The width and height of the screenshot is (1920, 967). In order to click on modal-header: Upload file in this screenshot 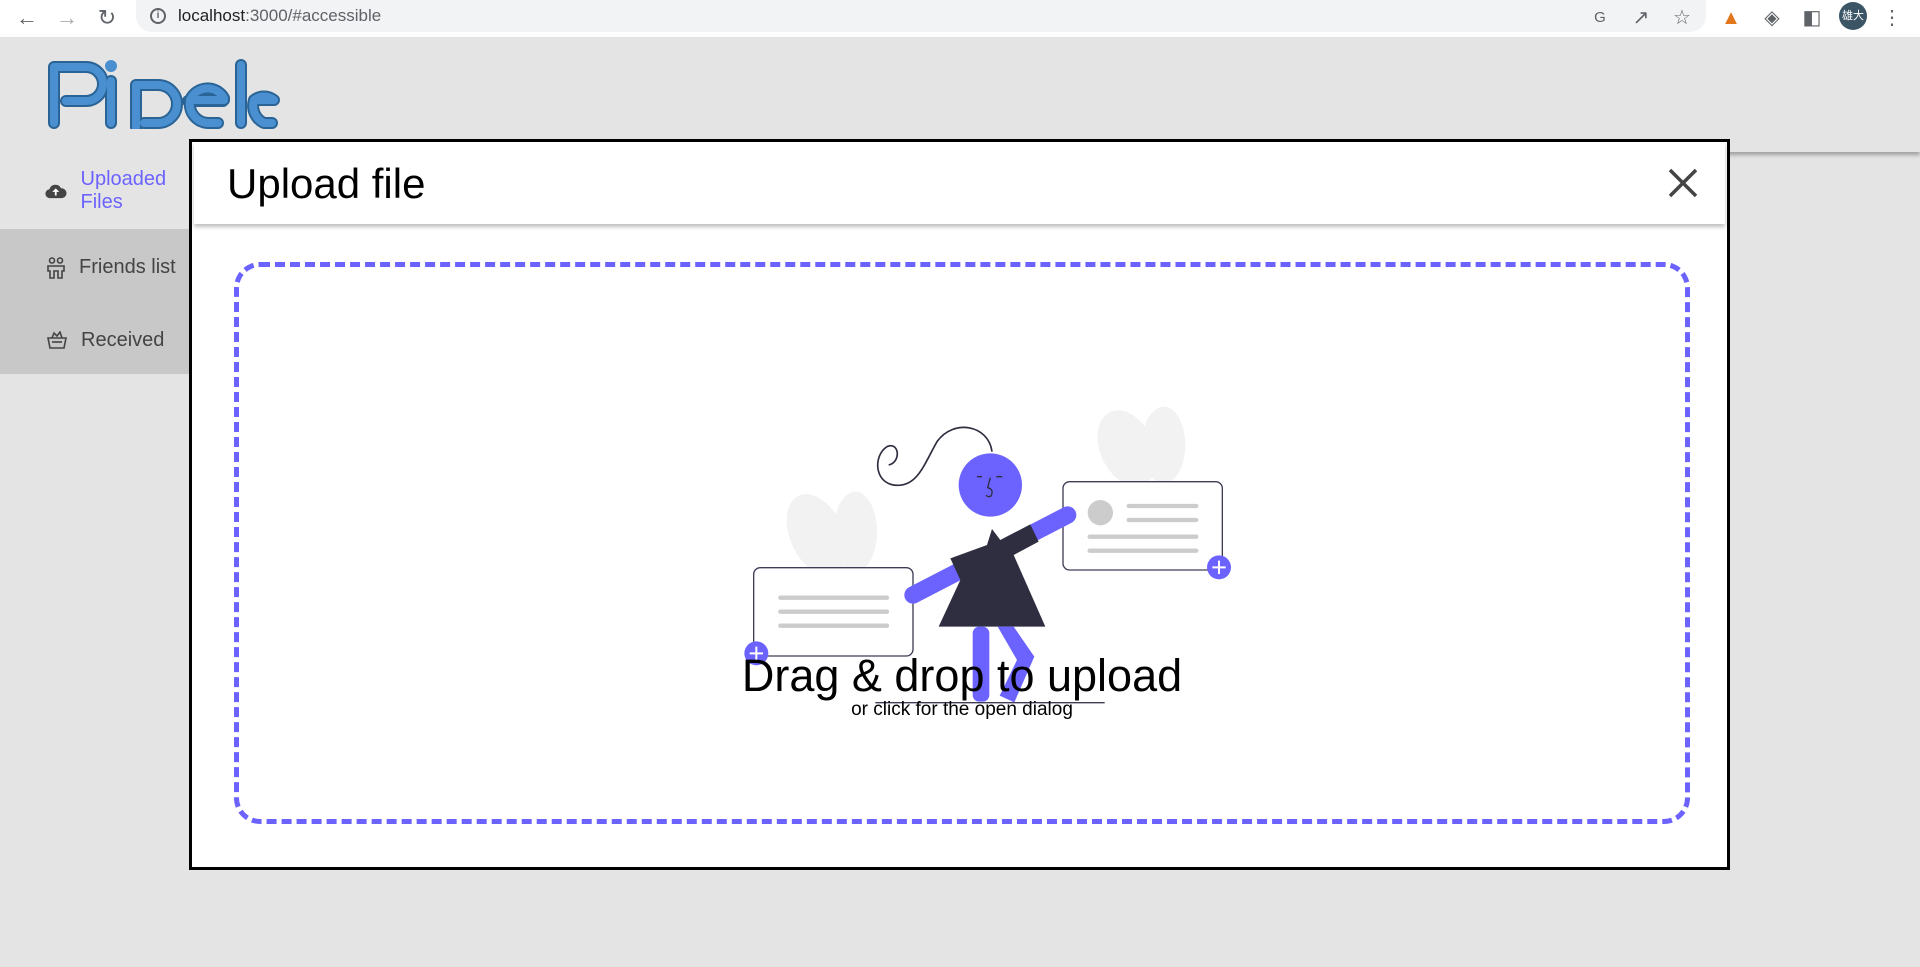, I will do `click(959, 183)`.